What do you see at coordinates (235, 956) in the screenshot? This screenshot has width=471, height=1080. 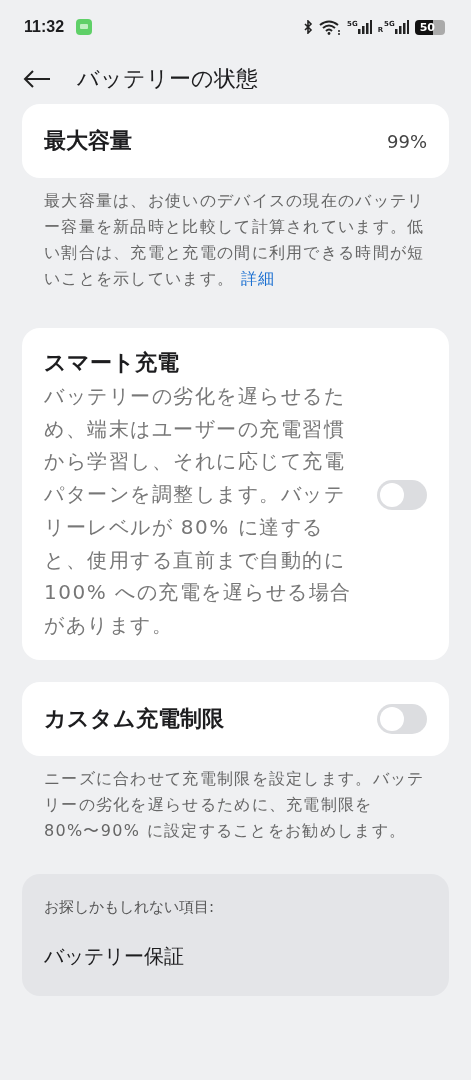 I see `suggestion-item: バッテリー保証` at bounding box center [235, 956].